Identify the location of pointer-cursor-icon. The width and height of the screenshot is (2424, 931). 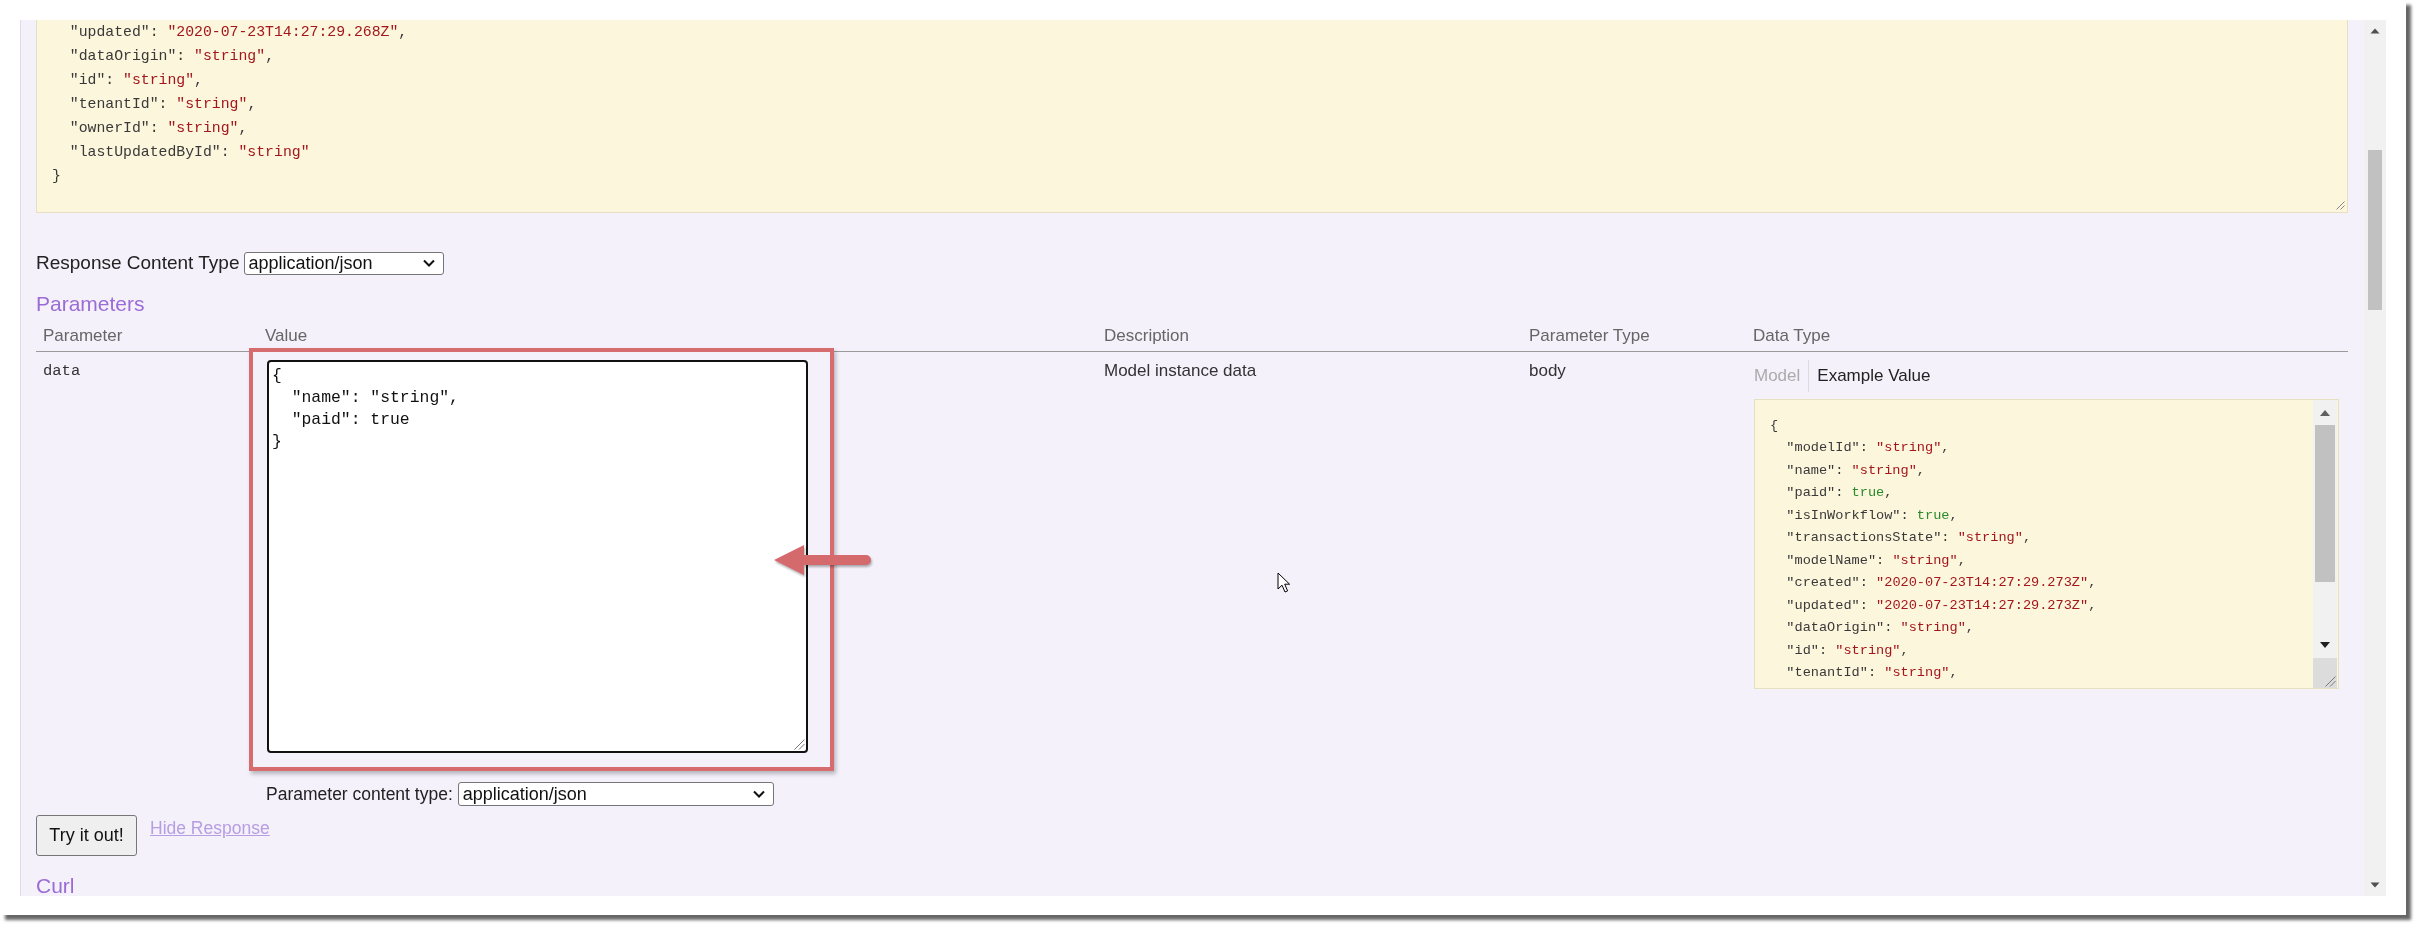
(1284, 582).